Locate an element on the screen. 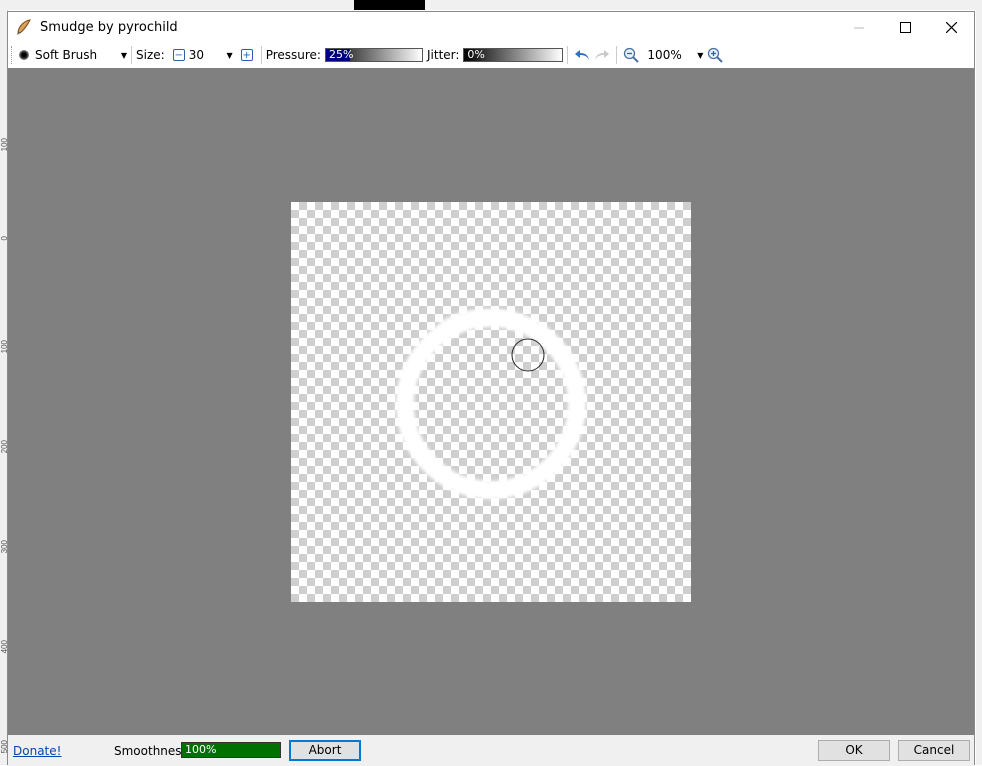  minimize-icon is located at coordinates (858, 27).